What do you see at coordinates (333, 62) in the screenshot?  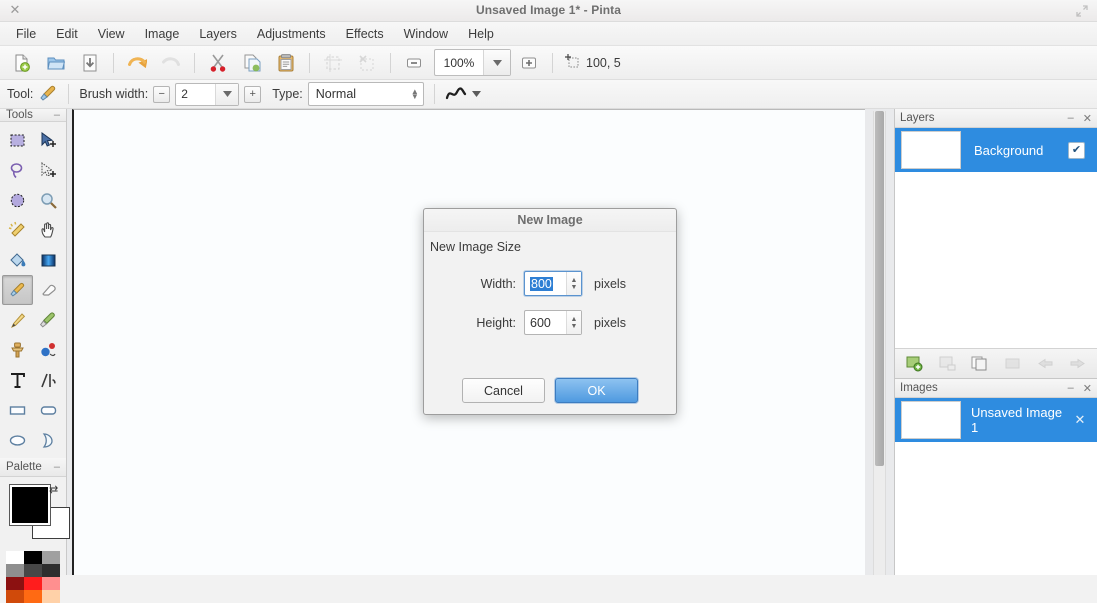 I see `crop-to-selection-button` at bounding box center [333, 62].